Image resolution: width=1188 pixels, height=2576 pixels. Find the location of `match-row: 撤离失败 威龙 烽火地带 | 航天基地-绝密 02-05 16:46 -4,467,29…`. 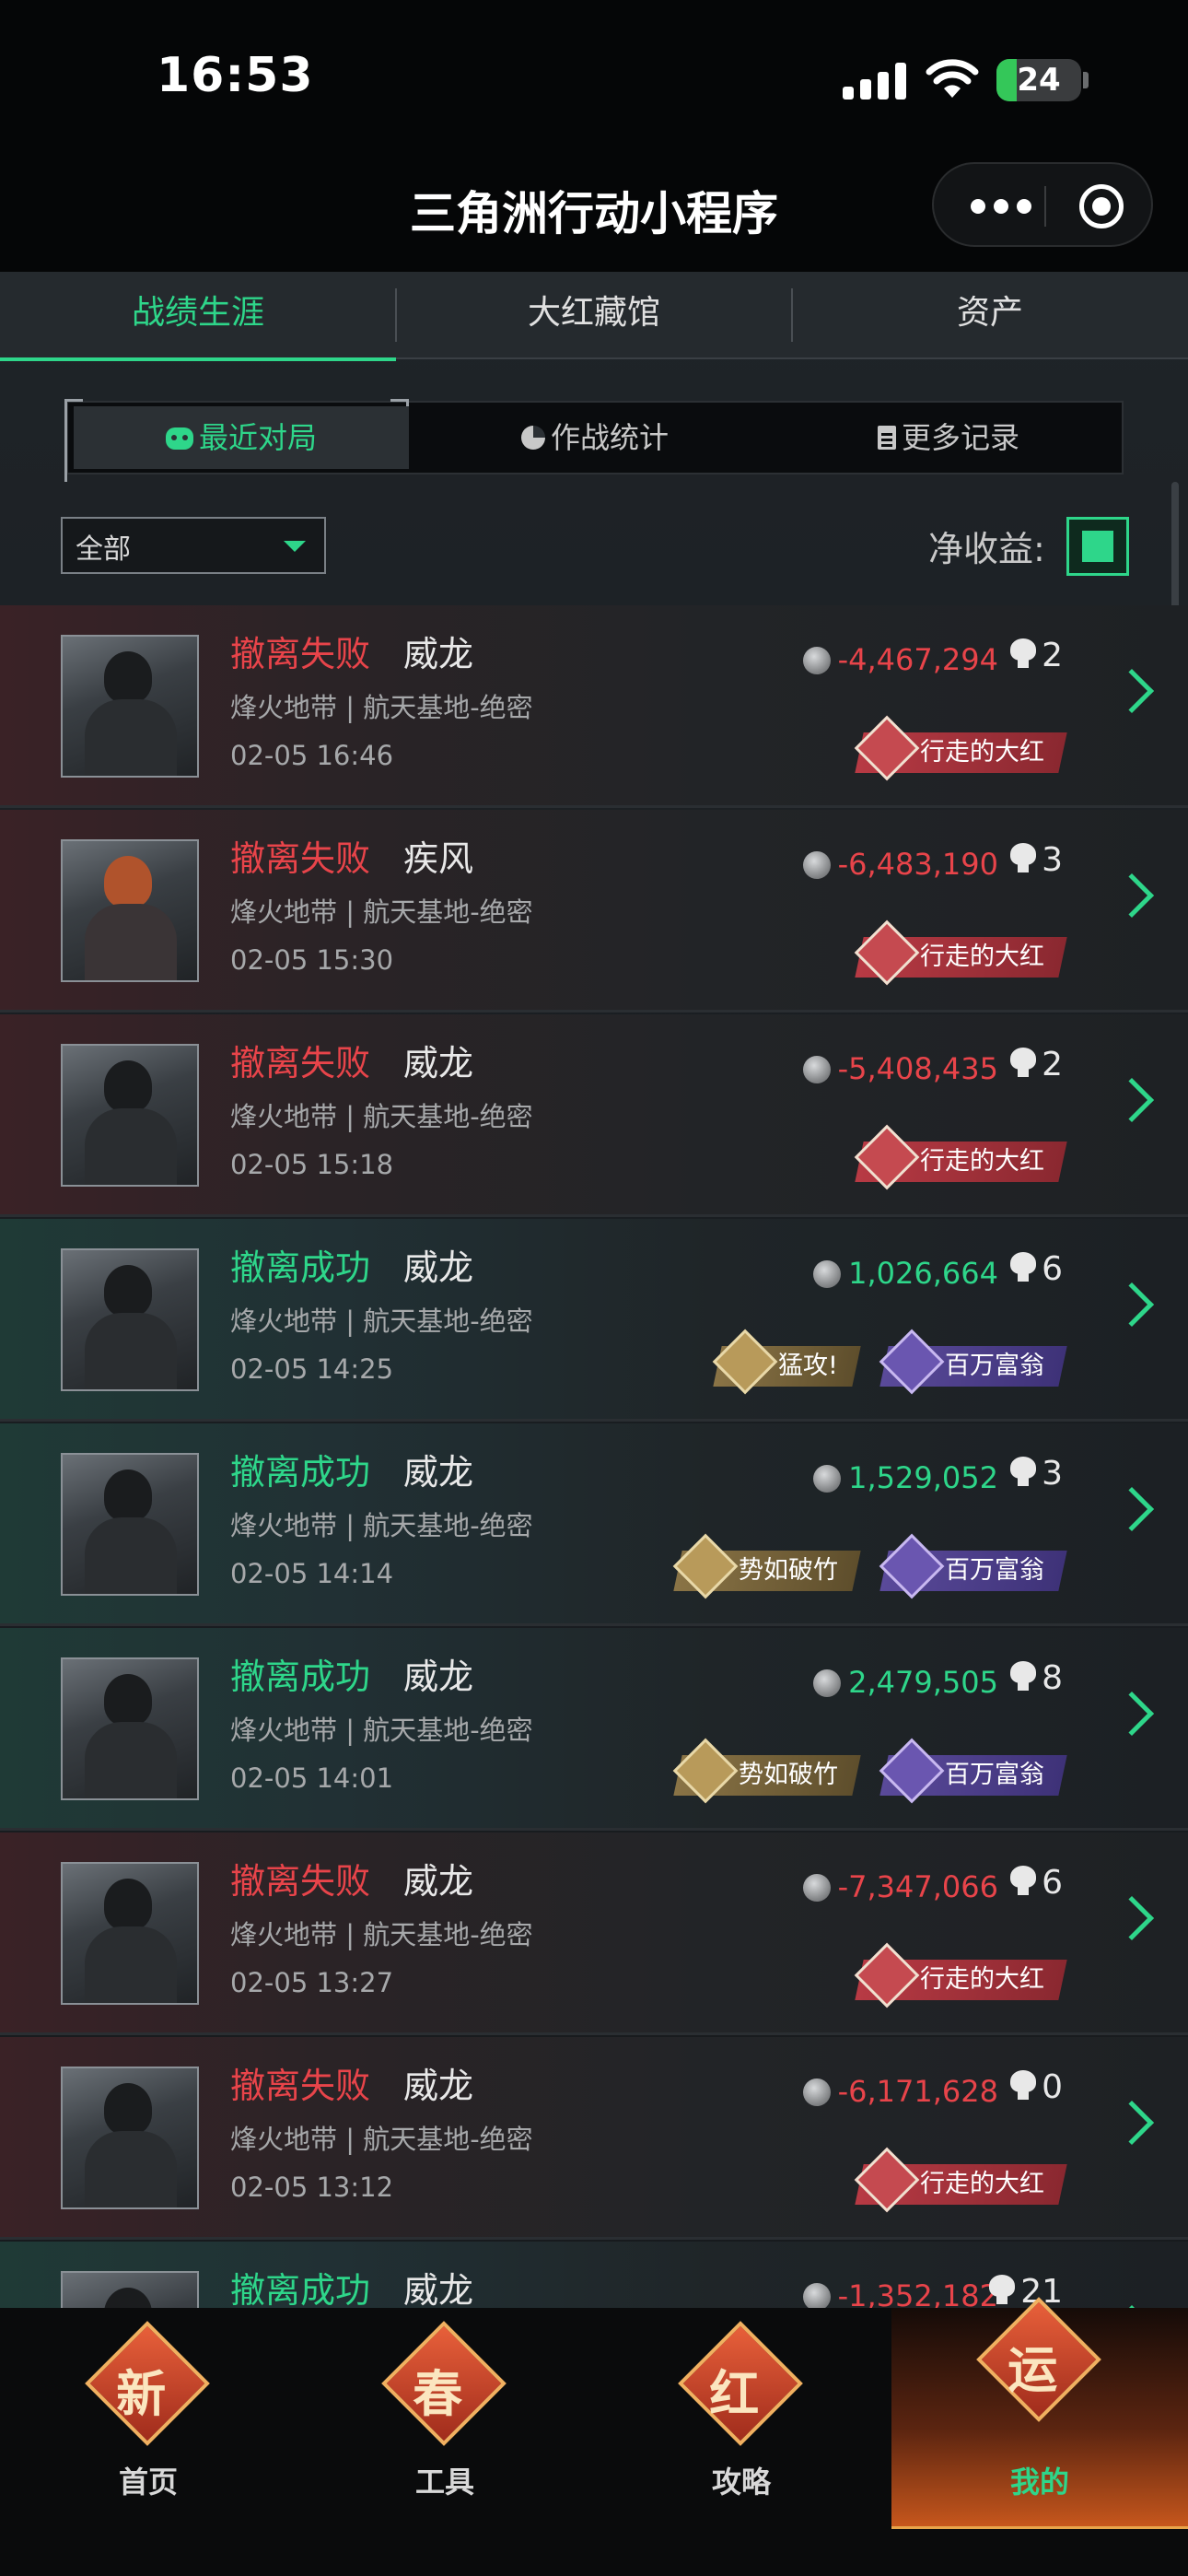

match-row: 撤离失败 威龙 烽火地带 | 航天基地-绝密 02-05 16:46 -4,467,29… is located at coordinates (594, 706).